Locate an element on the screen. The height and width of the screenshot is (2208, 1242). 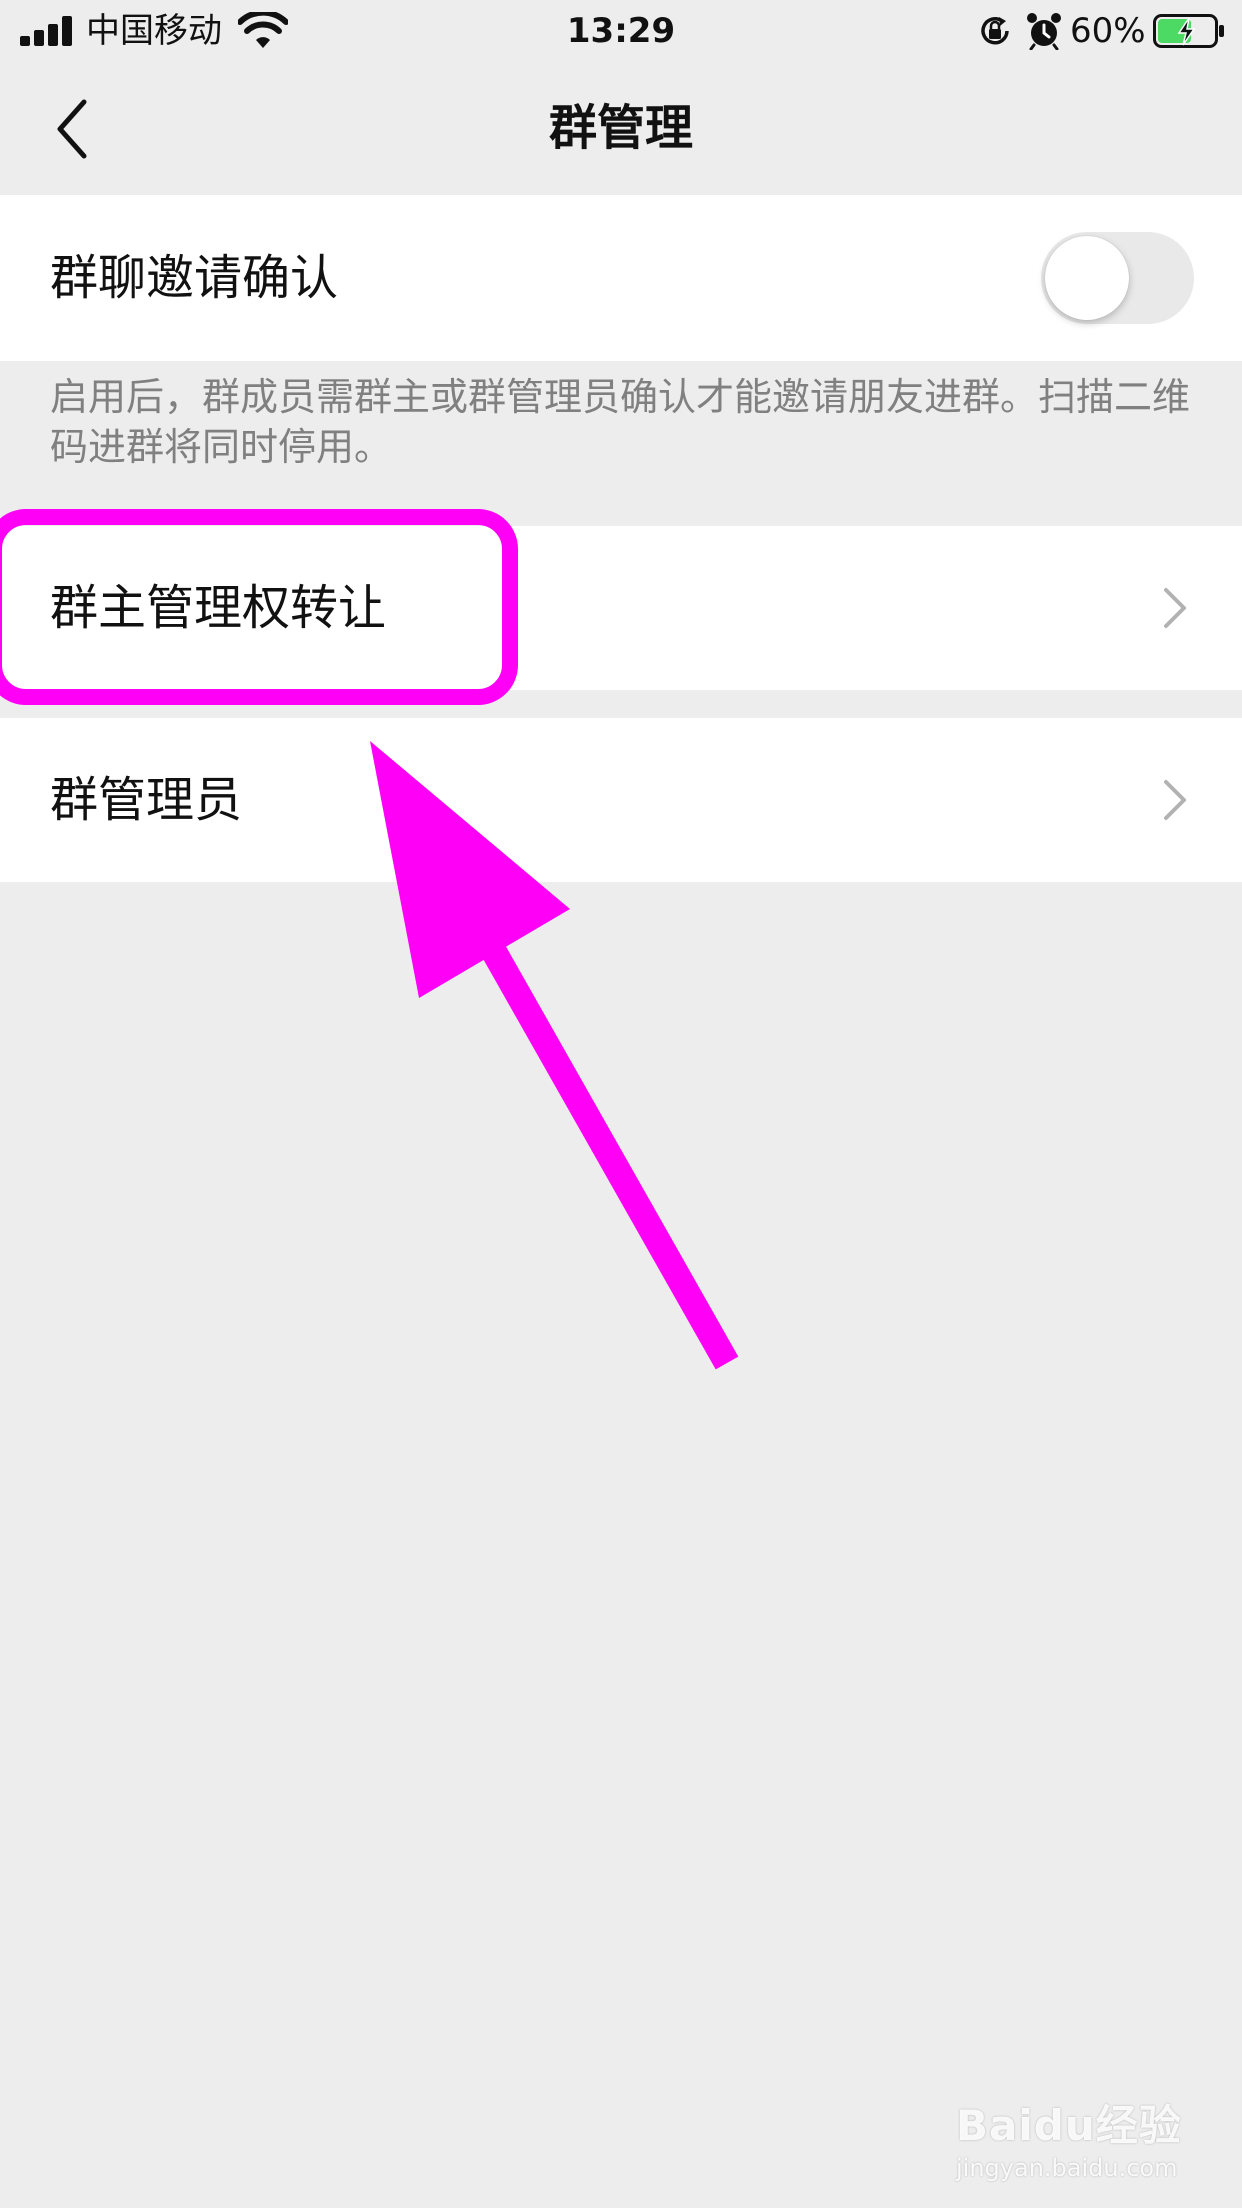
page-title: 群管理 is located at coordinates (620, 128).